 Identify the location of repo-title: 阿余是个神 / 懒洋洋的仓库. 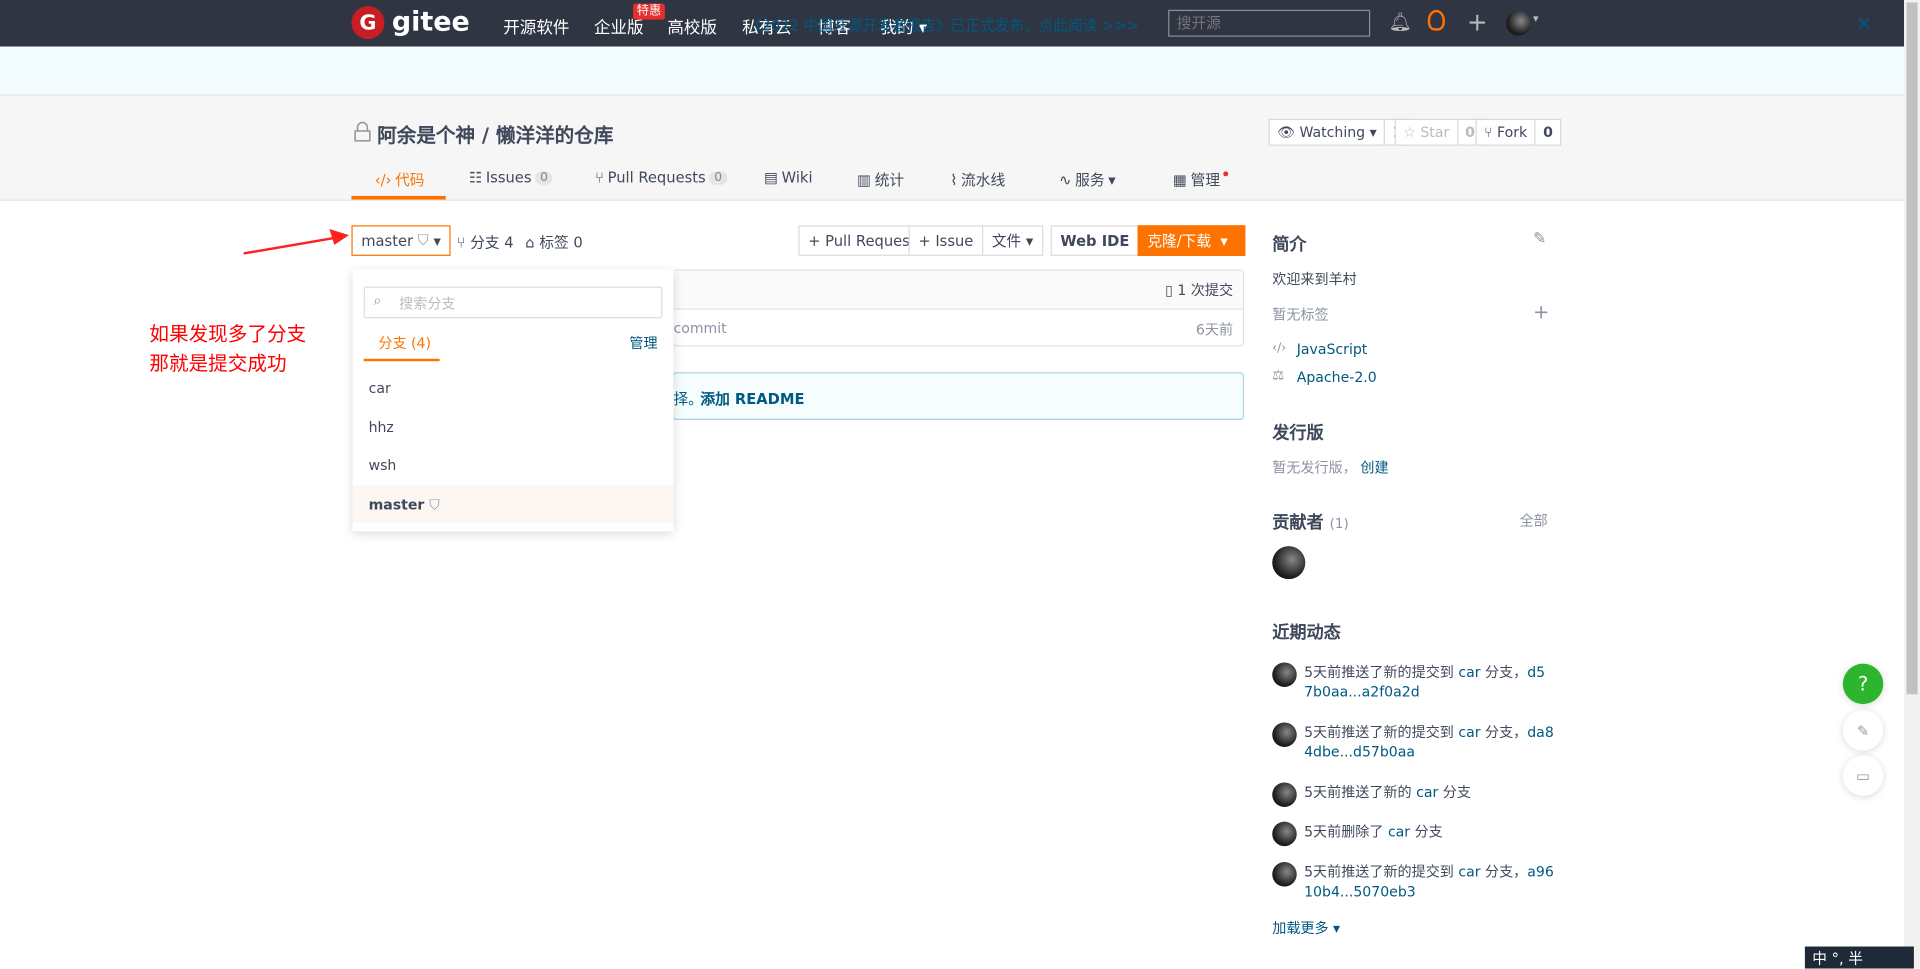
(495, 133).